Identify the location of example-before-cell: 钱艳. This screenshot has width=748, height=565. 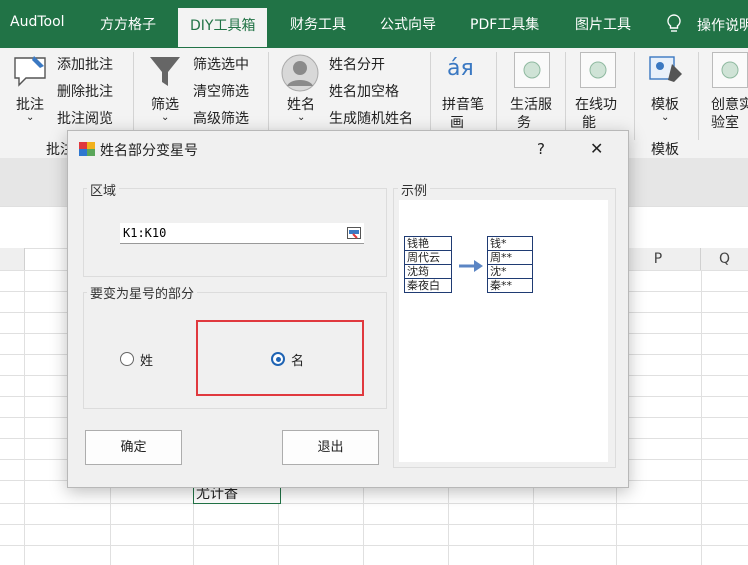
(428, 243).